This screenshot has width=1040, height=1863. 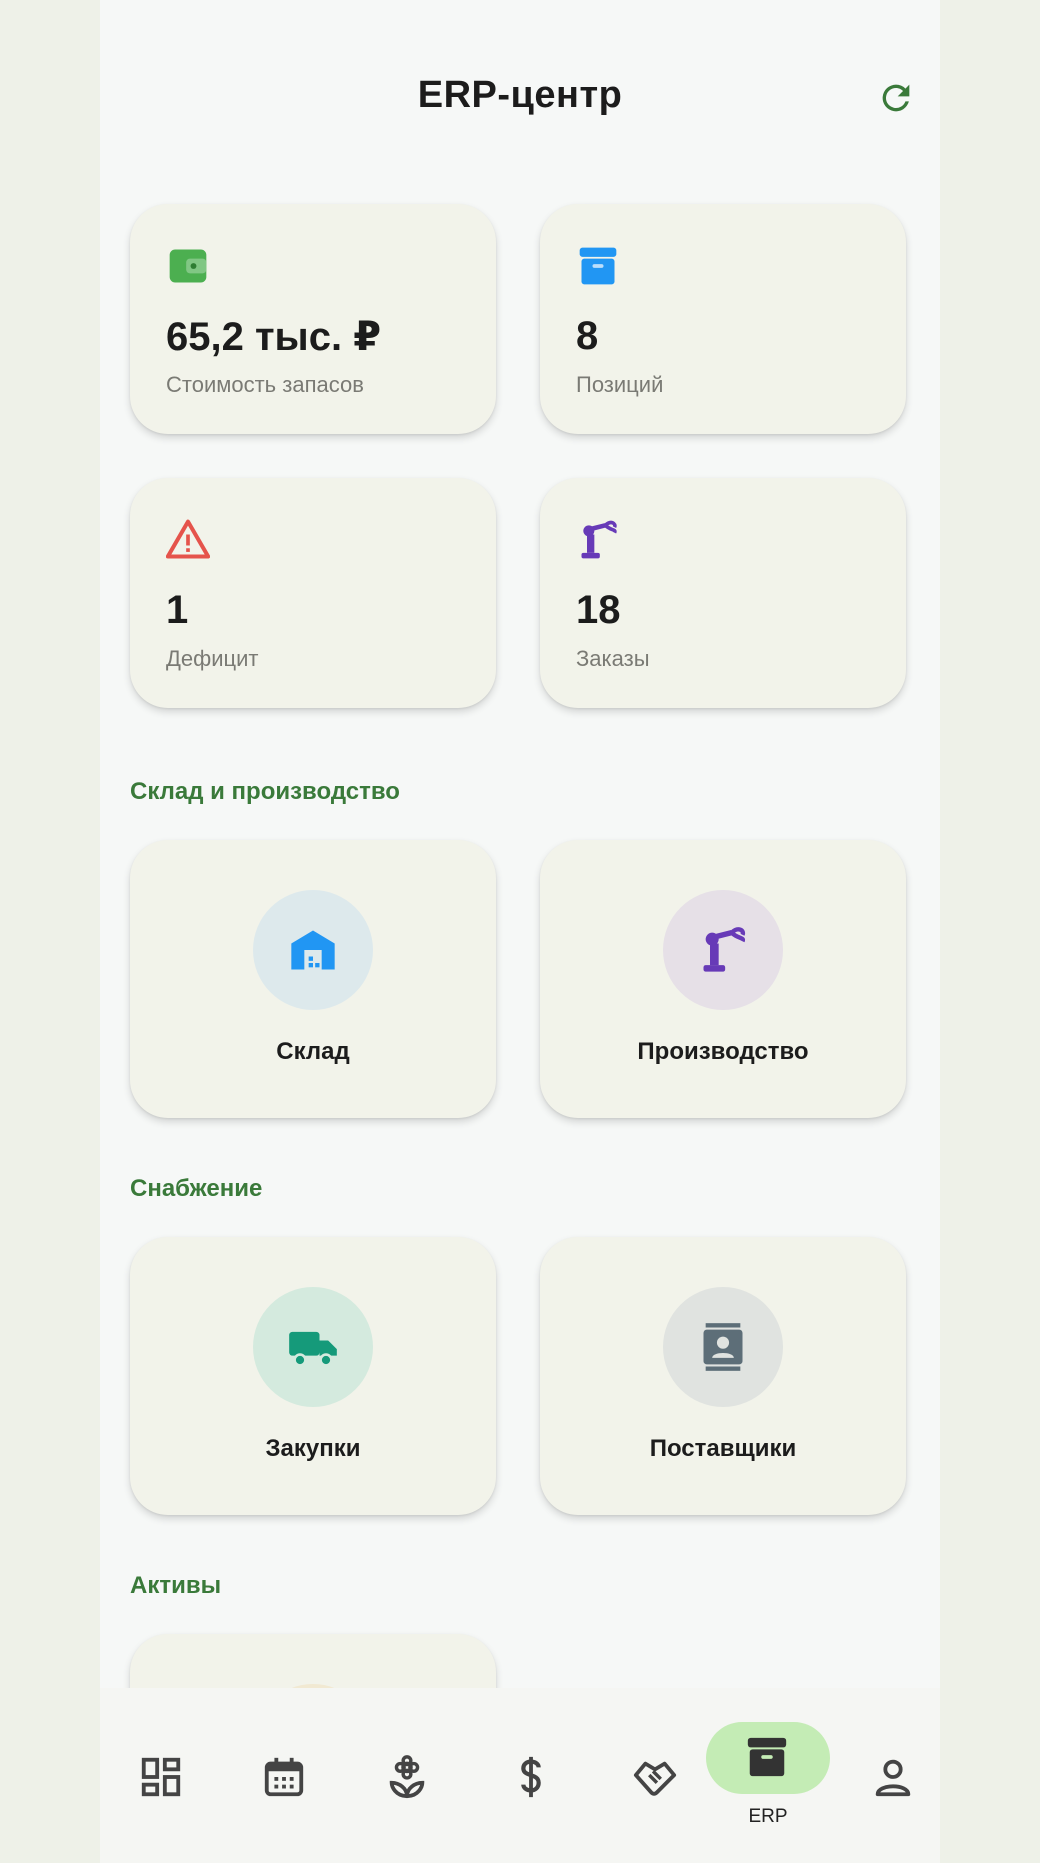 What do you see at coordinates (893, 1778) in the screenshot?
I see `person-icon` at bounding box center [893, 1778].